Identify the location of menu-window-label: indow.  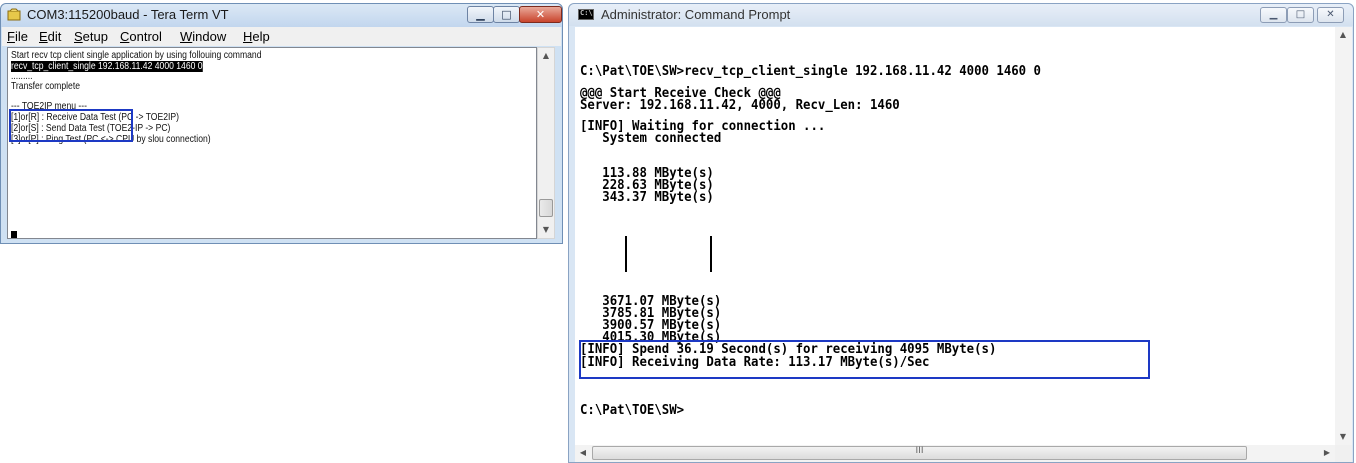
(209, 36).